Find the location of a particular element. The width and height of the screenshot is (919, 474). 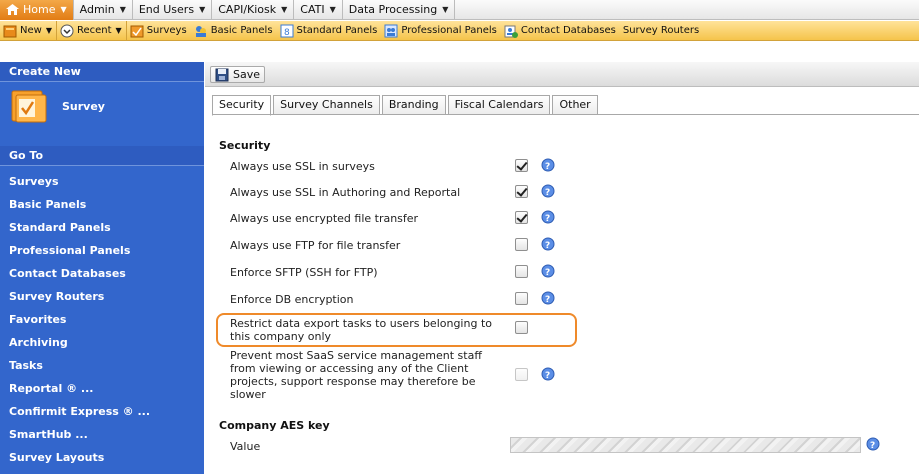

tab-survey-channels: Survey Channels is located at coordinates (326, 105).